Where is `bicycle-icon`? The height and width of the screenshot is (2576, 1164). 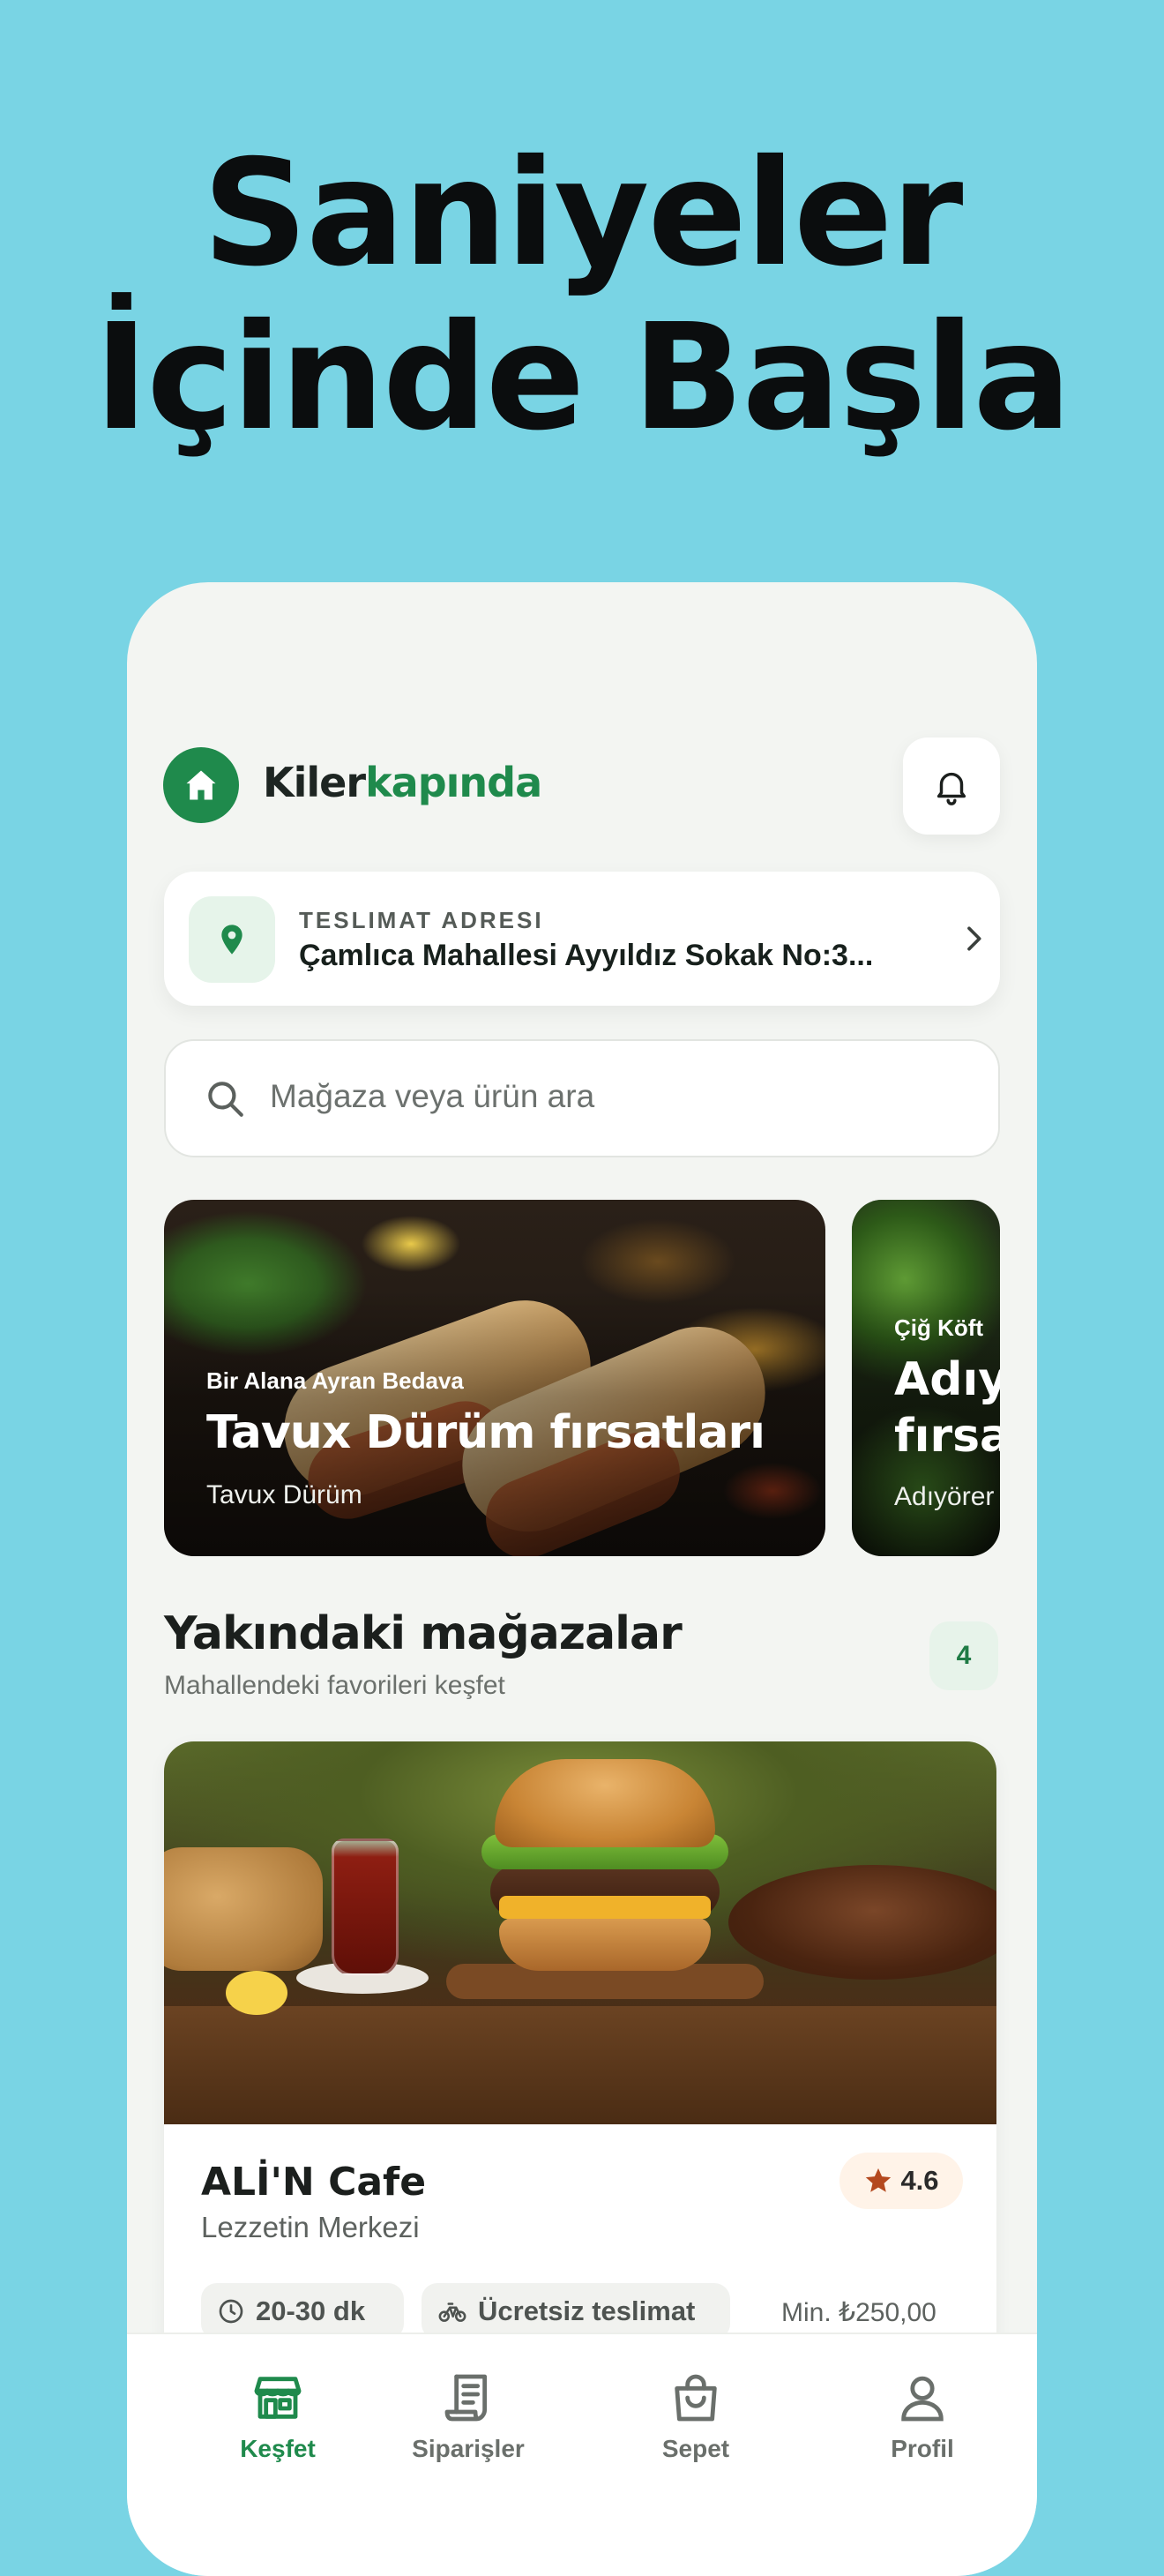
bicycle-icon is located at coordinates (452, 2312).